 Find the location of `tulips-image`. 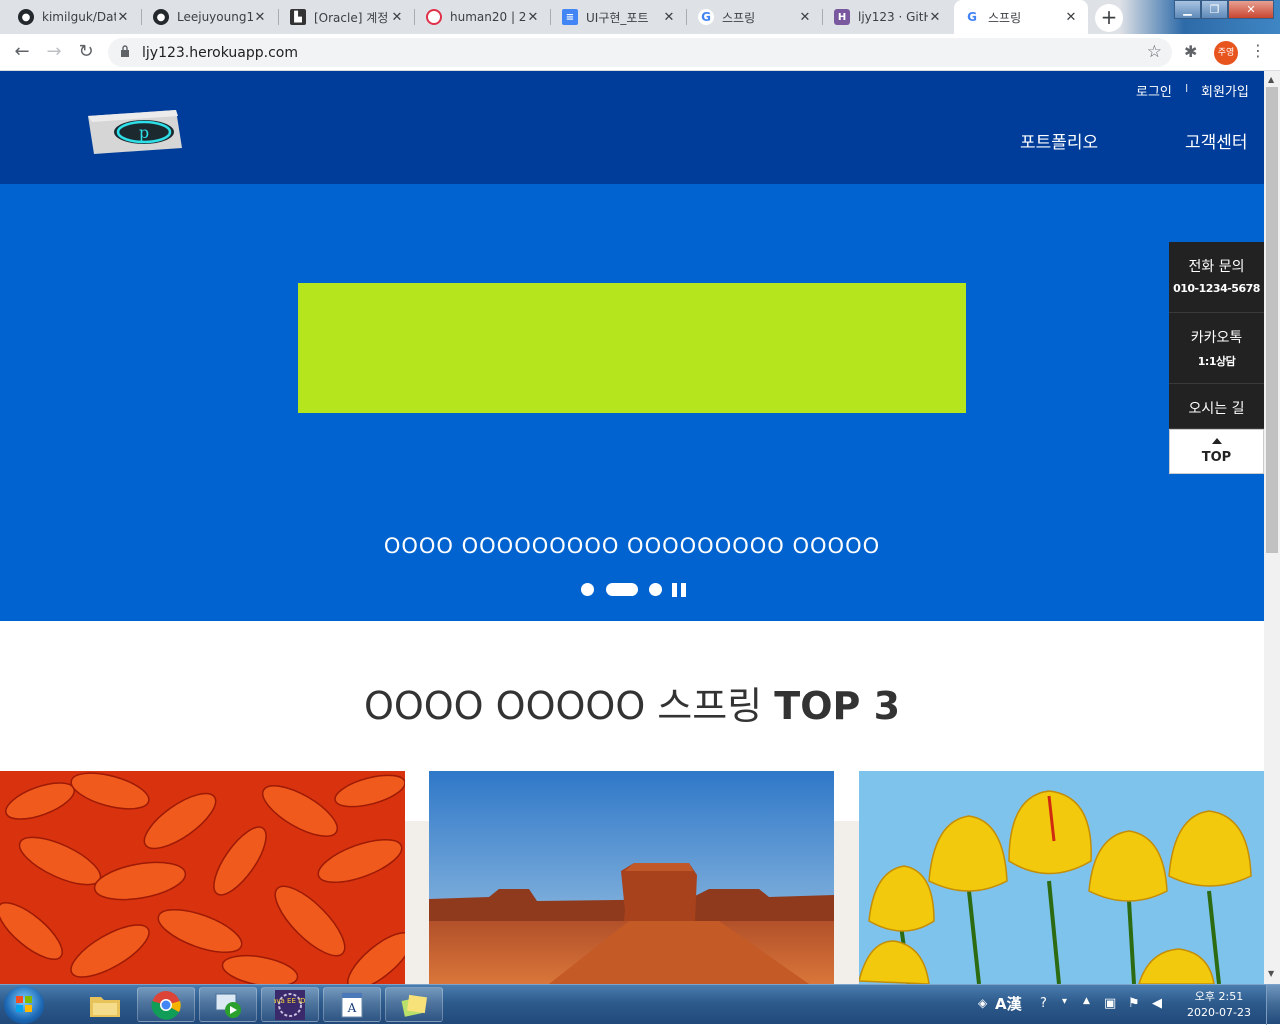

tulips-image is located at coordinates (1061, 877).